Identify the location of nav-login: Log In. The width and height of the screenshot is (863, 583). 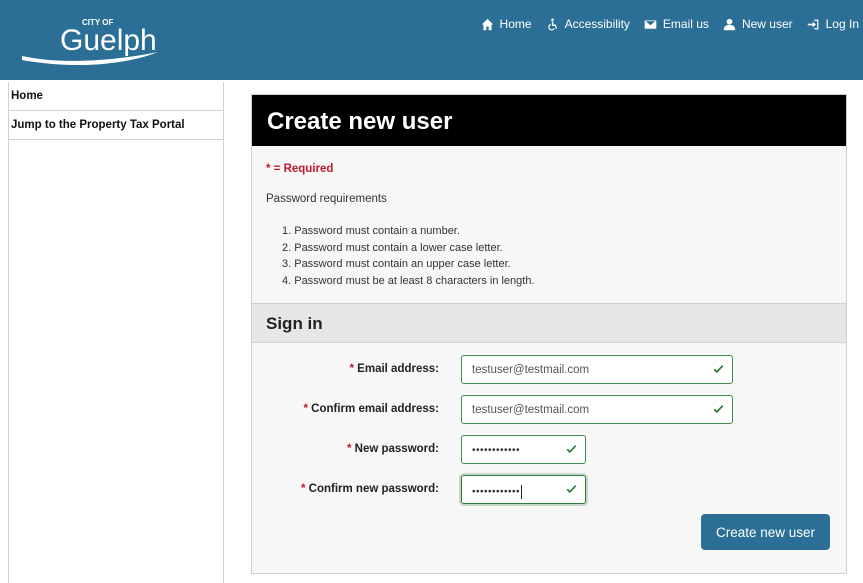
(833, 24).